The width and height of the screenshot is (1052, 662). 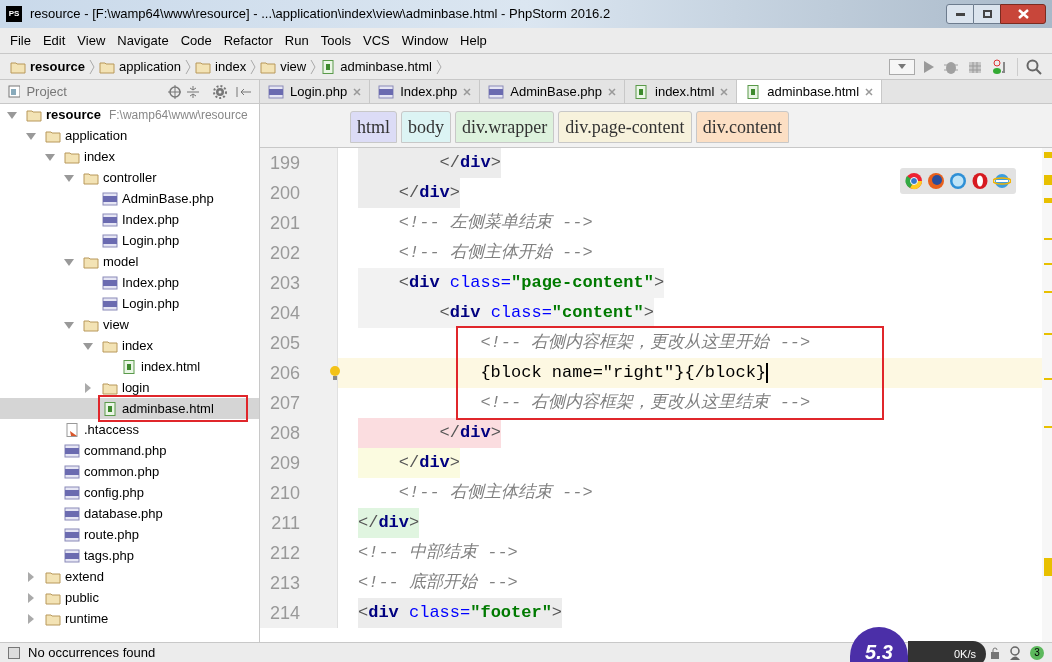 What do you see at coordinates (505, 127) in the screenshot?
I see `tag-path-item: div.wrapper` at bounding box center [505, 127].